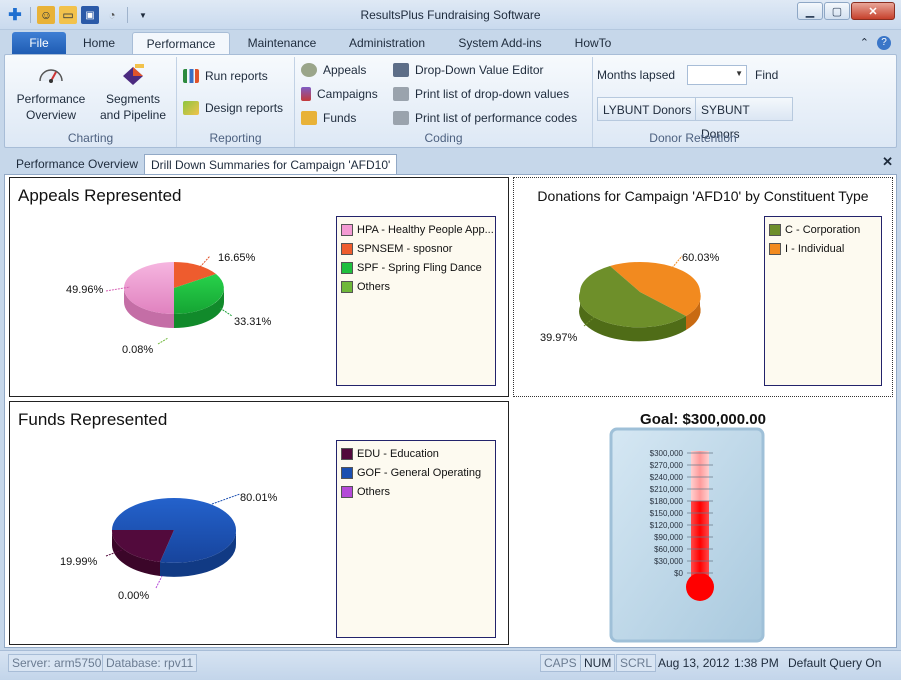 Image resolution: width=901 pixels, height=680 pixels. Describe the element at coordinates (51, 76) in the screenshot. I see `gauge-icon` at that location.